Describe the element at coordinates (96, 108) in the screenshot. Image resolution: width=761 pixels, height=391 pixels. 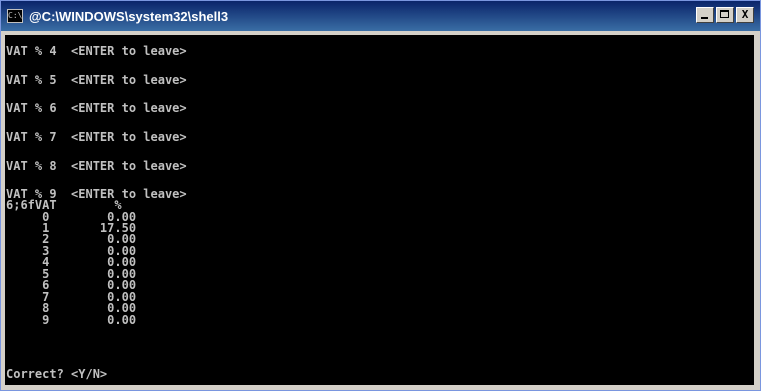
I see `console-line: VAT % 6 <ENTER to leave>` at that location.